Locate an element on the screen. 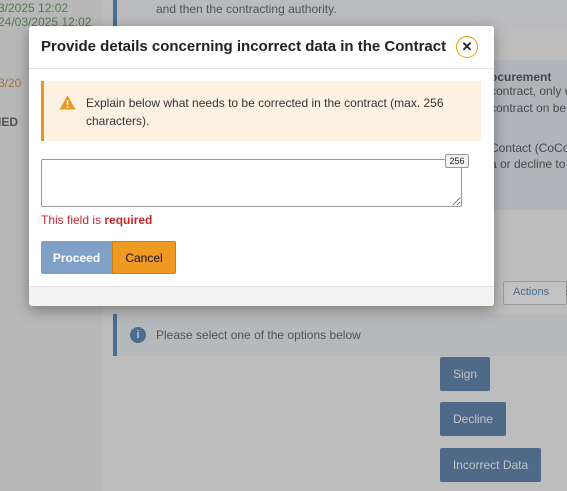 The image size is (567, 491). cancel-button: Cancel is located at coordinates (144, 257).